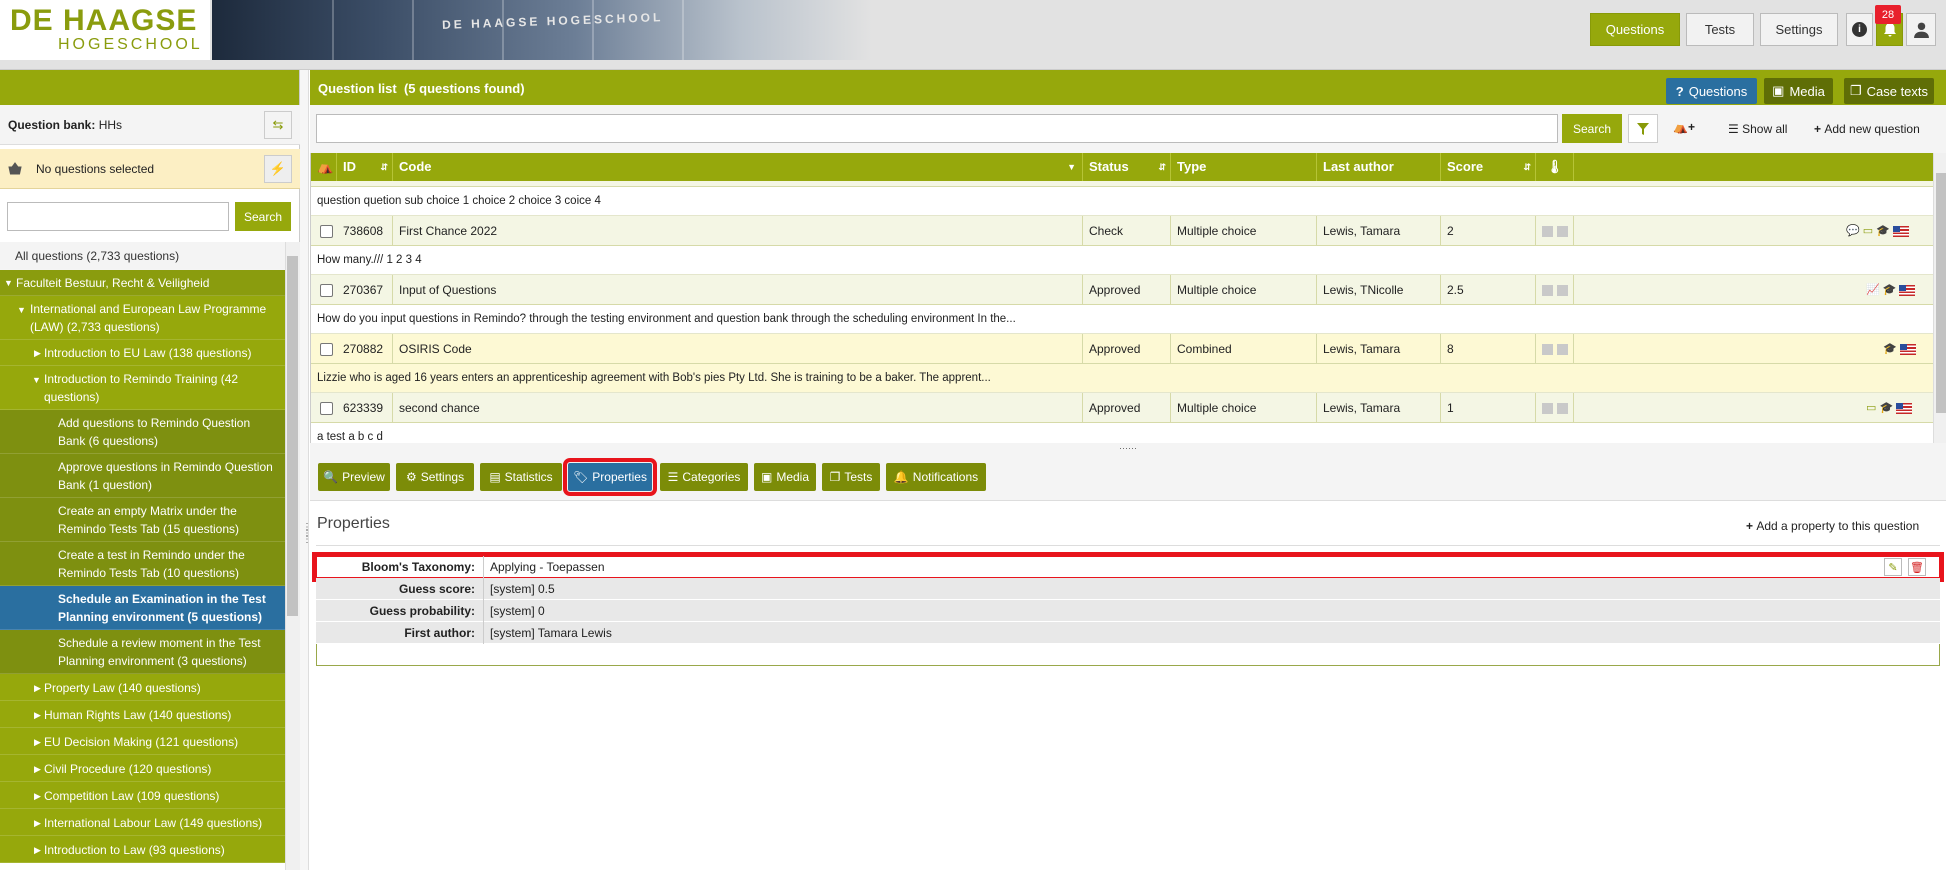 Image resolution: width=1946 pixels, height=870 pixels. Describe the element at coordinates (1127, 167) in the screenshot. I see `column-header-status: Status ⇵` at that location.